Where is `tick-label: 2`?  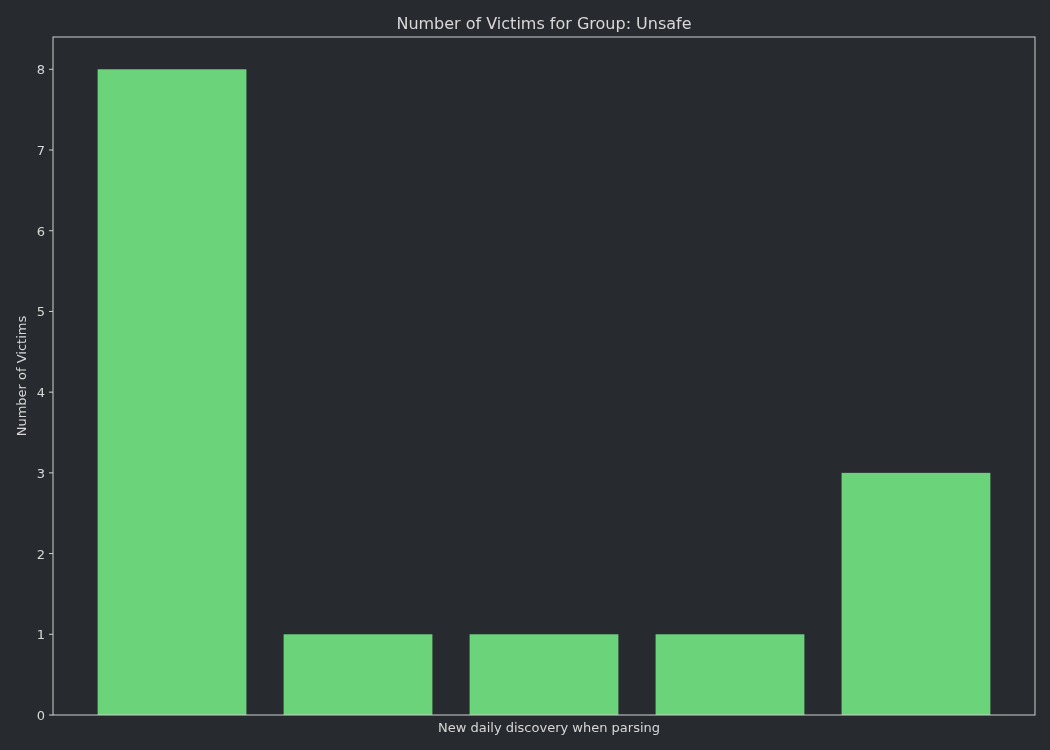
tick-label: 2 is located at coordinates (40, 554).